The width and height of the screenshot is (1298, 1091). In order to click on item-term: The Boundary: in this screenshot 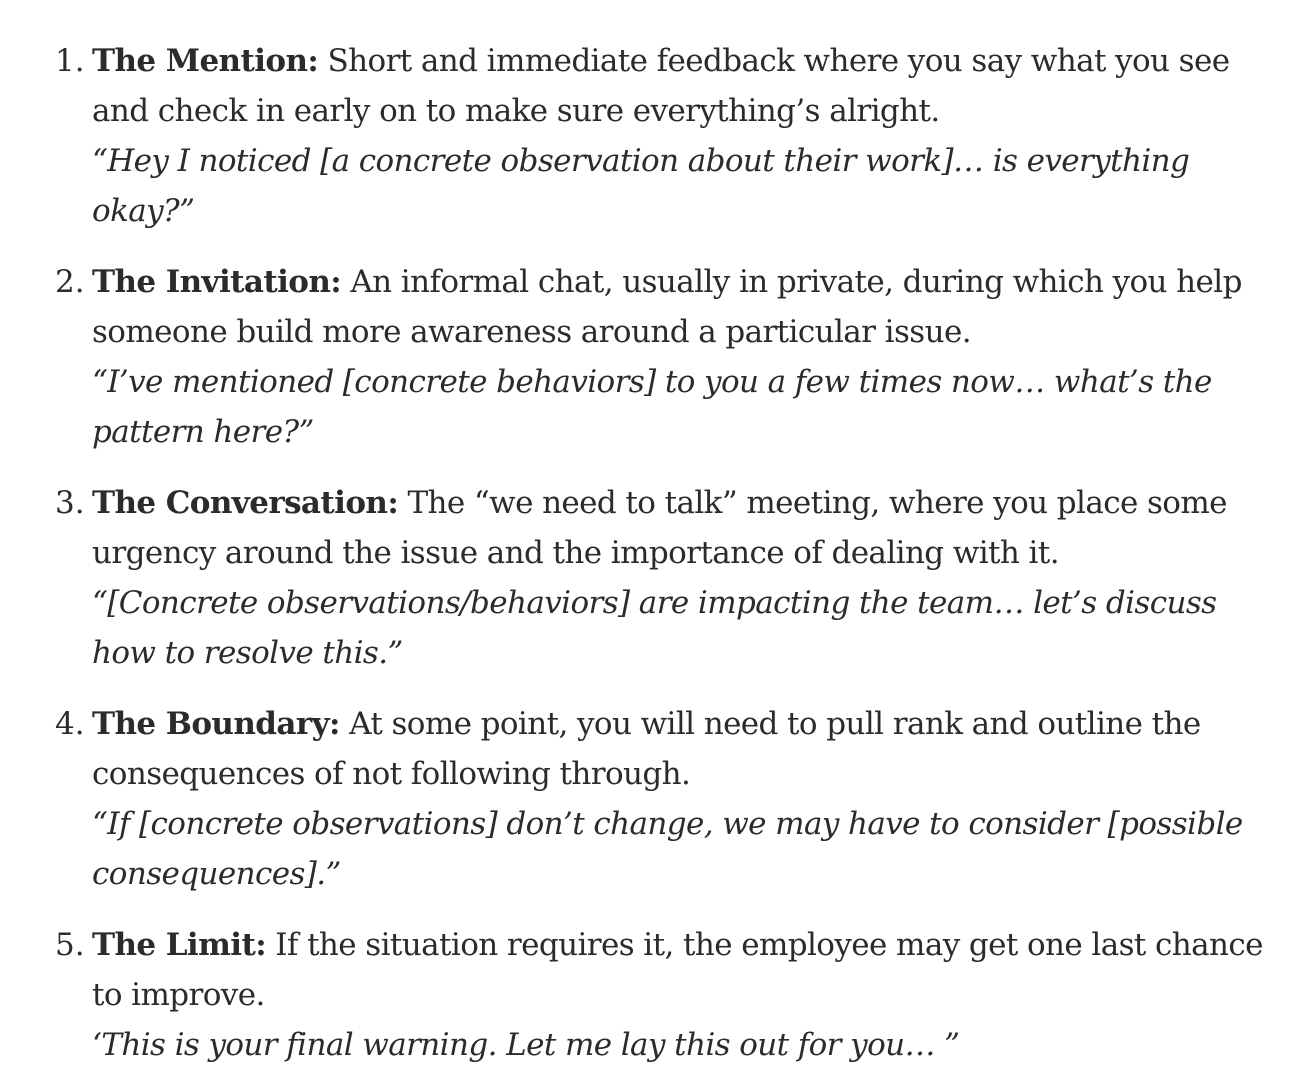, I will do `click(216, 724)`.